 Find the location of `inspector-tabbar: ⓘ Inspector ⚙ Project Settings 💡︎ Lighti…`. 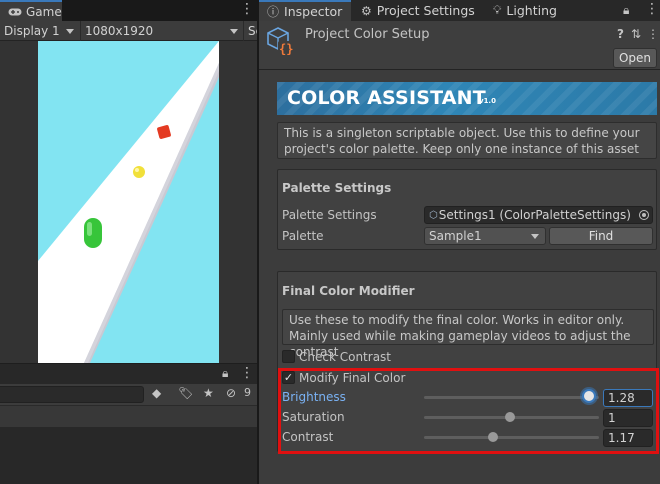

inspector-tabbar: ⓘ Inspector ⚙ Project Settings 💡︎ Lighti… is located at coordinates (459, 10).